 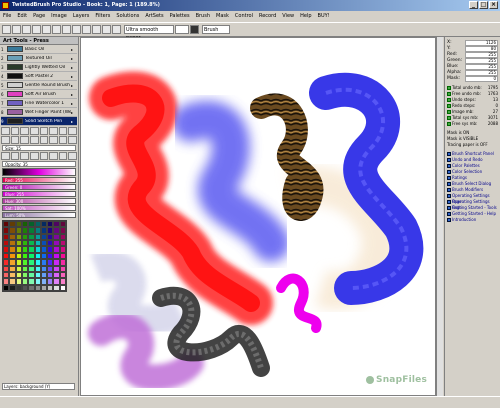 What do you see at coordinates (36, 29) in the screenshot?
I see `copy-icon` at bounding box center [36, 29].